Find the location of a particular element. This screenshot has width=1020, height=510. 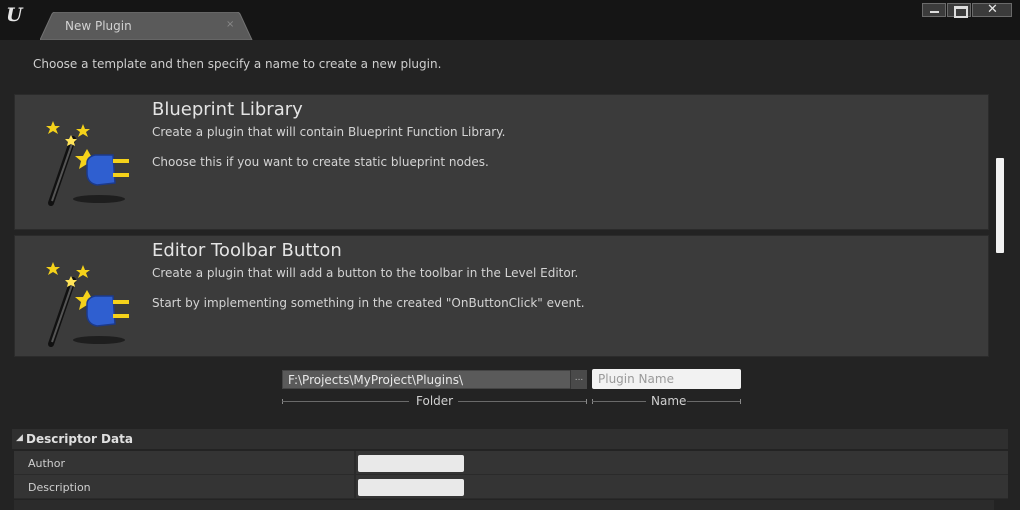

description-input is located at coordinates (411, 487).